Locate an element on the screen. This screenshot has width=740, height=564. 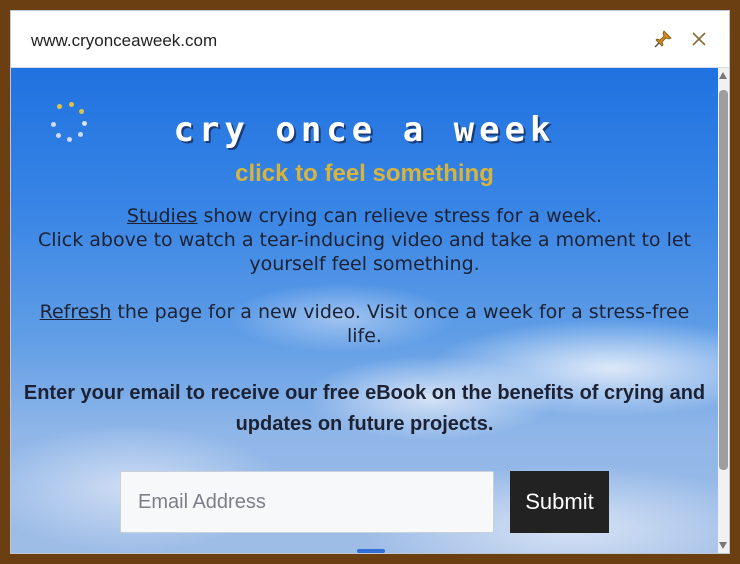
close-icon is located at coordinates (699, 39).